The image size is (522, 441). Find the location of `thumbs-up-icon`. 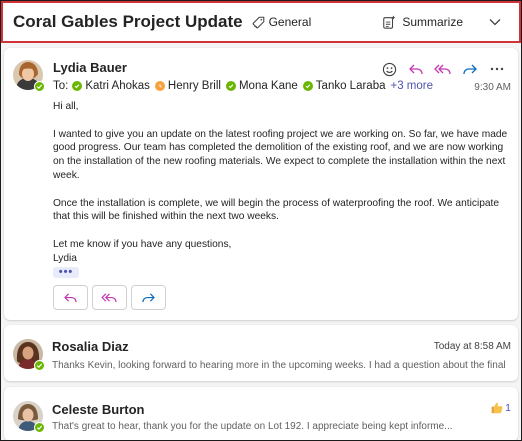

thumbs-up-icon is located at coordinates (497, 408).